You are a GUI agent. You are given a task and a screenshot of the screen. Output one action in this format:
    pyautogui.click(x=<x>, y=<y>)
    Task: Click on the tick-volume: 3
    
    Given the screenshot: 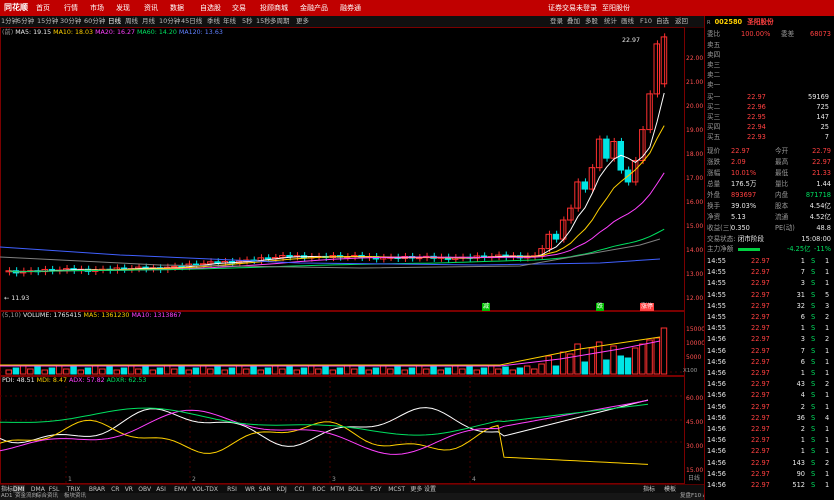 What is the action you would take?
    pyautogui.click(x=802, y=283)
    